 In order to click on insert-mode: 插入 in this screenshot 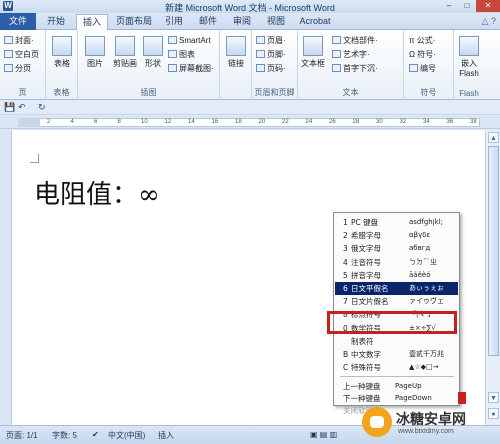, I will do `click(166, 435)`.